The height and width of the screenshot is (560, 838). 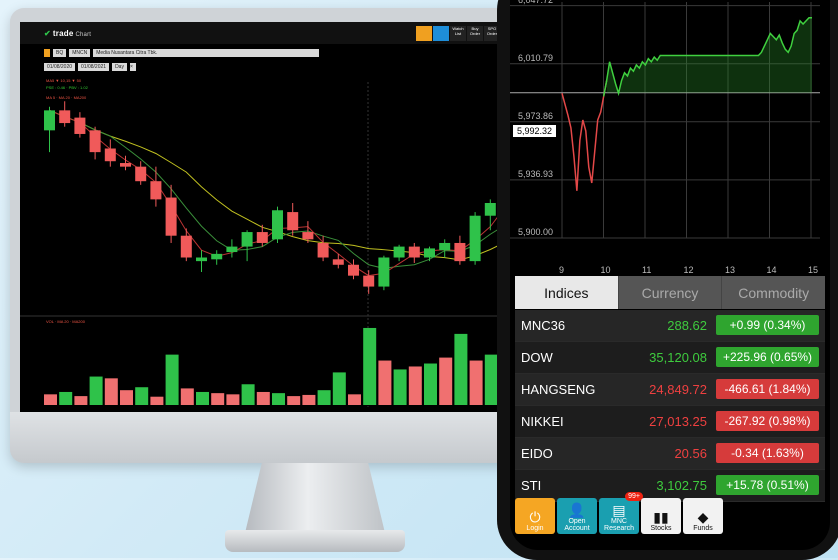 I want to click on dock-label: MNC Research, so click(x=619, y=525).